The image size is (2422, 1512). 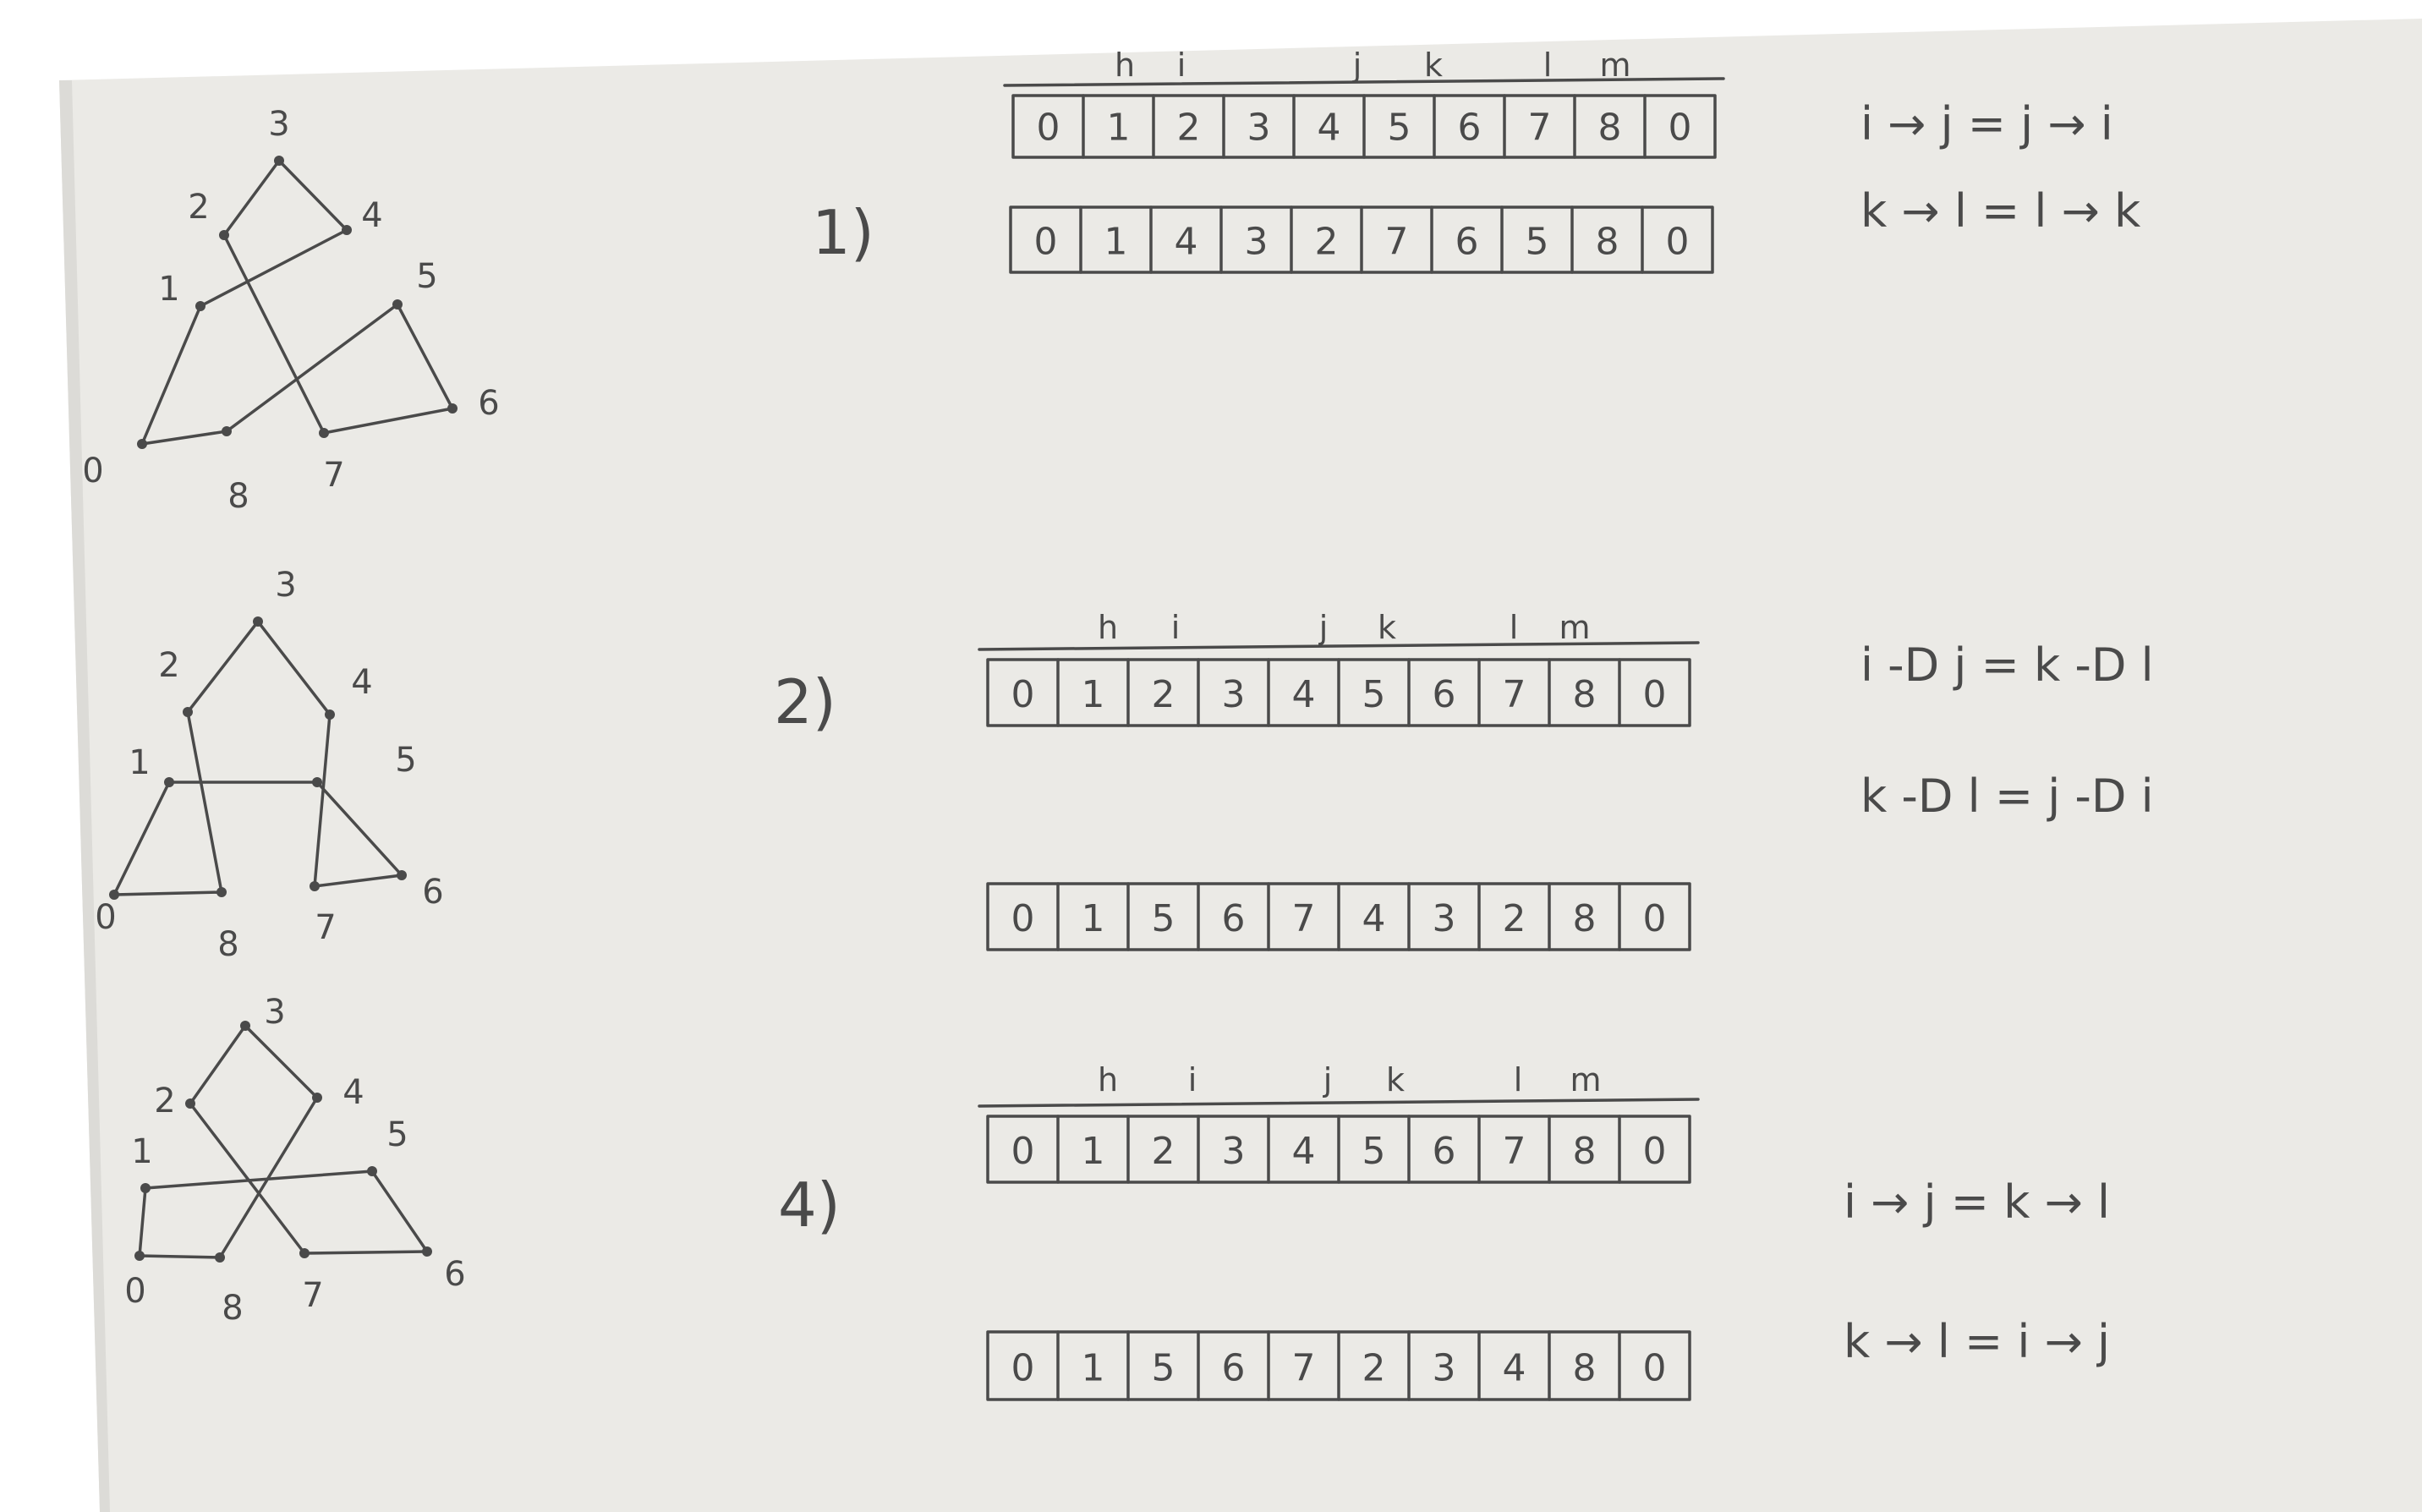 I want to click on graph-edge, so click(x=180, y=1256).